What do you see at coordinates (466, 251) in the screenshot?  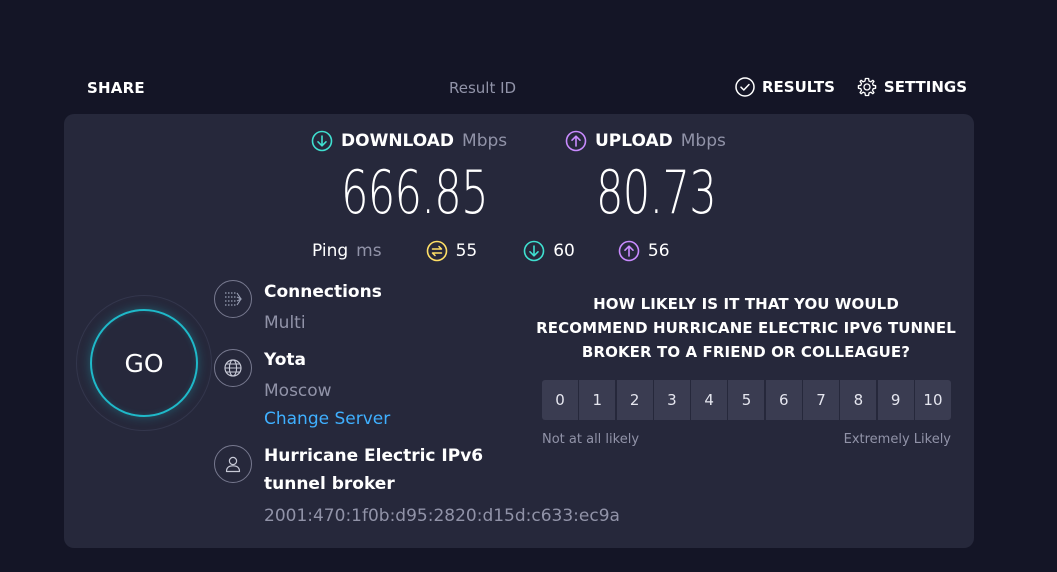 I see `ping-idle-value: 55` at bounding box center [466, 251].